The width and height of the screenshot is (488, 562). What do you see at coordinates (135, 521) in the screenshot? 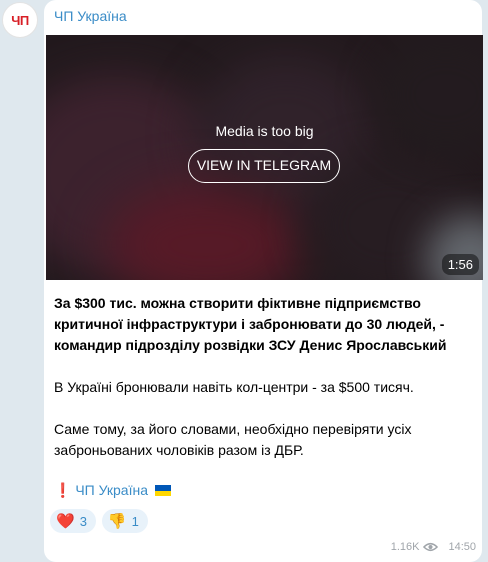
I see `reaction-count: 1` at bounding box center [135, 521].